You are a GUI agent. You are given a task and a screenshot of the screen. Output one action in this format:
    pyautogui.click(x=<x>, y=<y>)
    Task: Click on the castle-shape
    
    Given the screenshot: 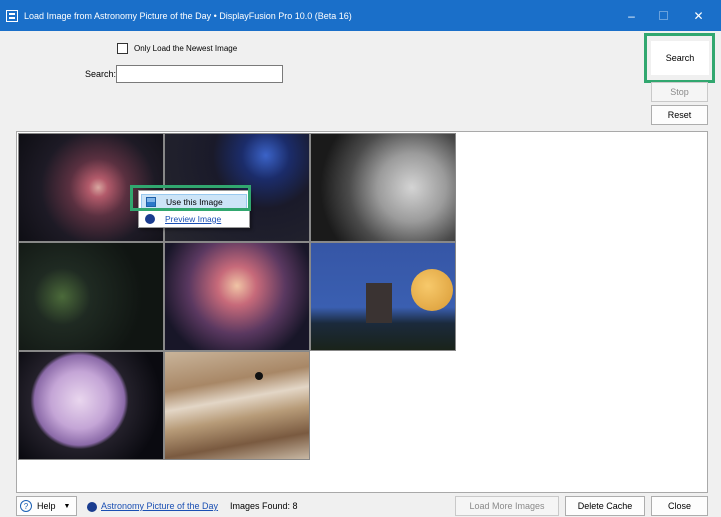 What is the action you would take?
    pyautogui.click(x=379, y=303)
    